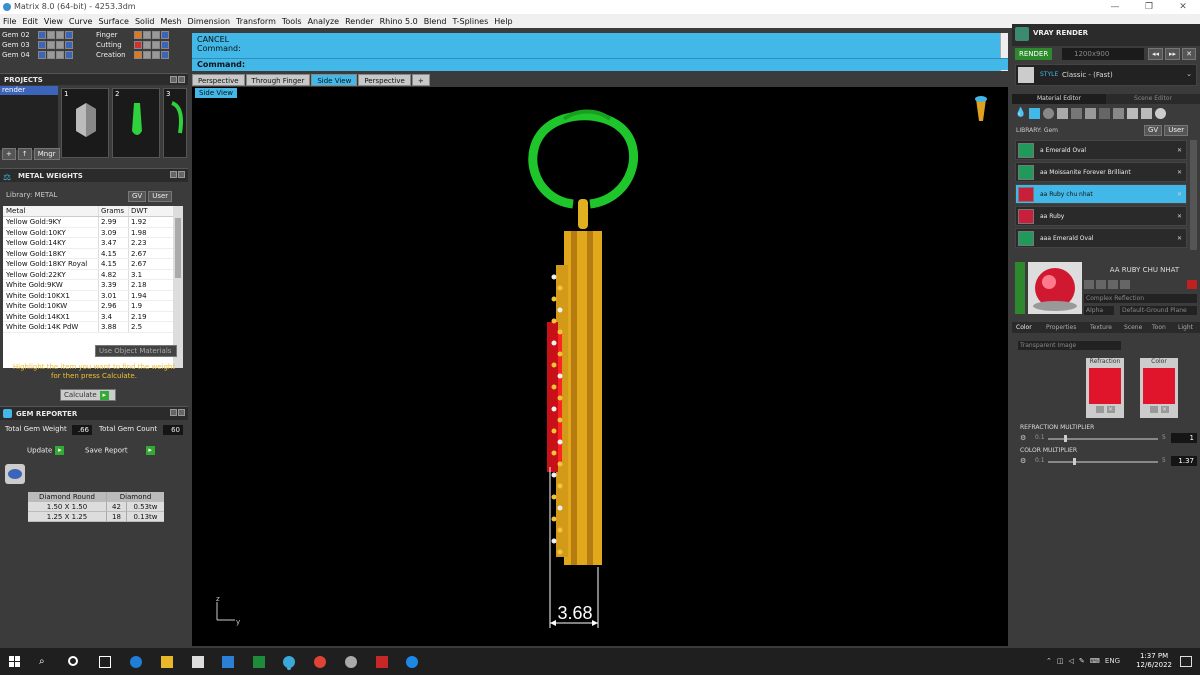 This screenshot has width=1200, height=675. Describe the element at coordinates (1159, 327) in the screenshot. I see `tab-toon: Toon` at that location.